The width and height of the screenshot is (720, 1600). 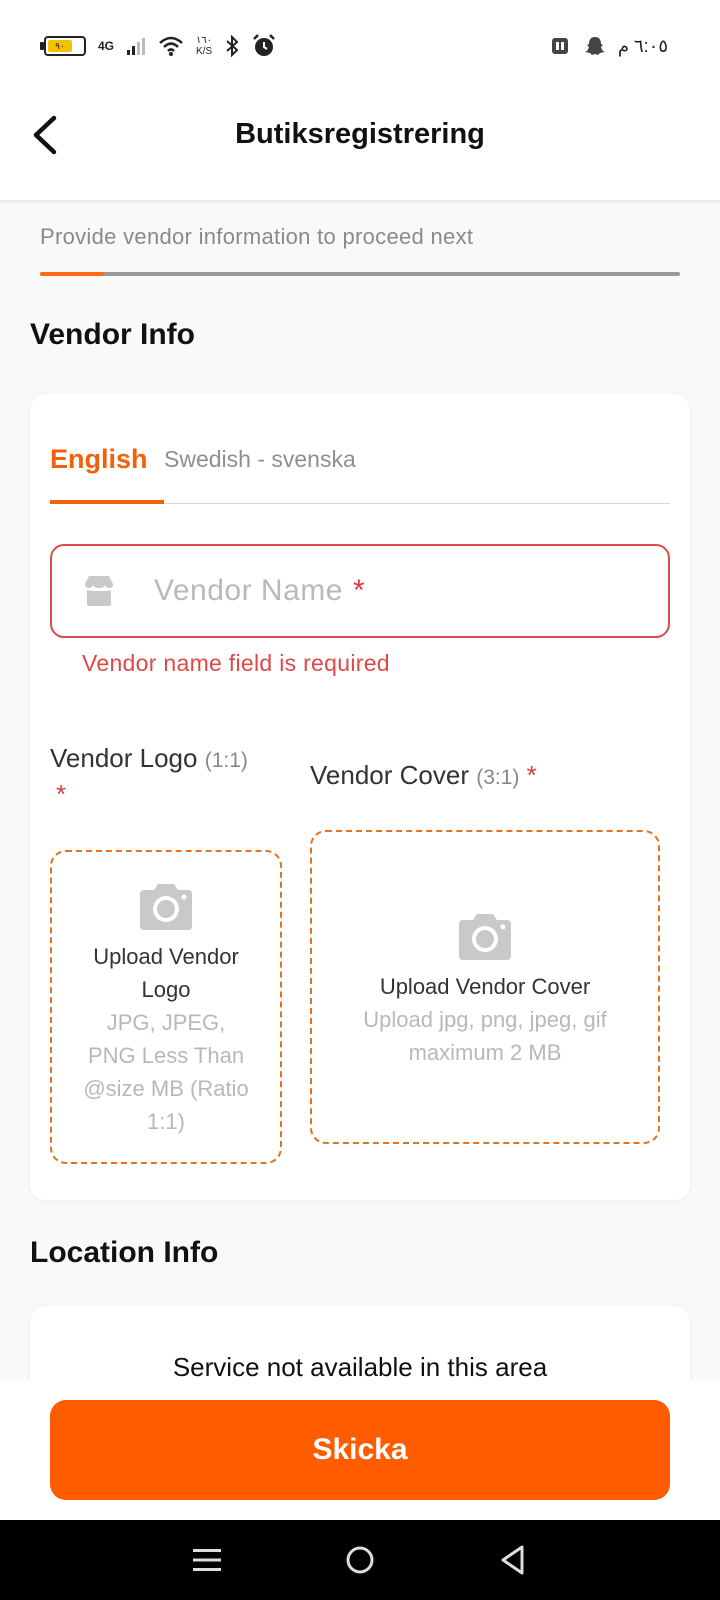 What do you see at coordinates (204, 51) in the screenshot?
I see `net-speed-unit: K/S` at bounding box center [204, 51].